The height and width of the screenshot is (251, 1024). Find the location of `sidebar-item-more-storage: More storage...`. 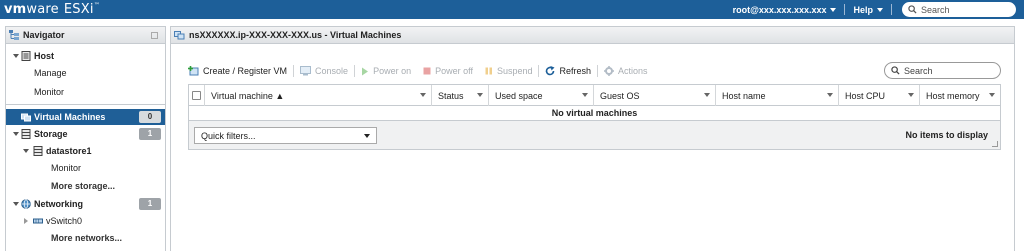

sidebar-item-more-storage: More storage... is located at coordinates (85, 186).